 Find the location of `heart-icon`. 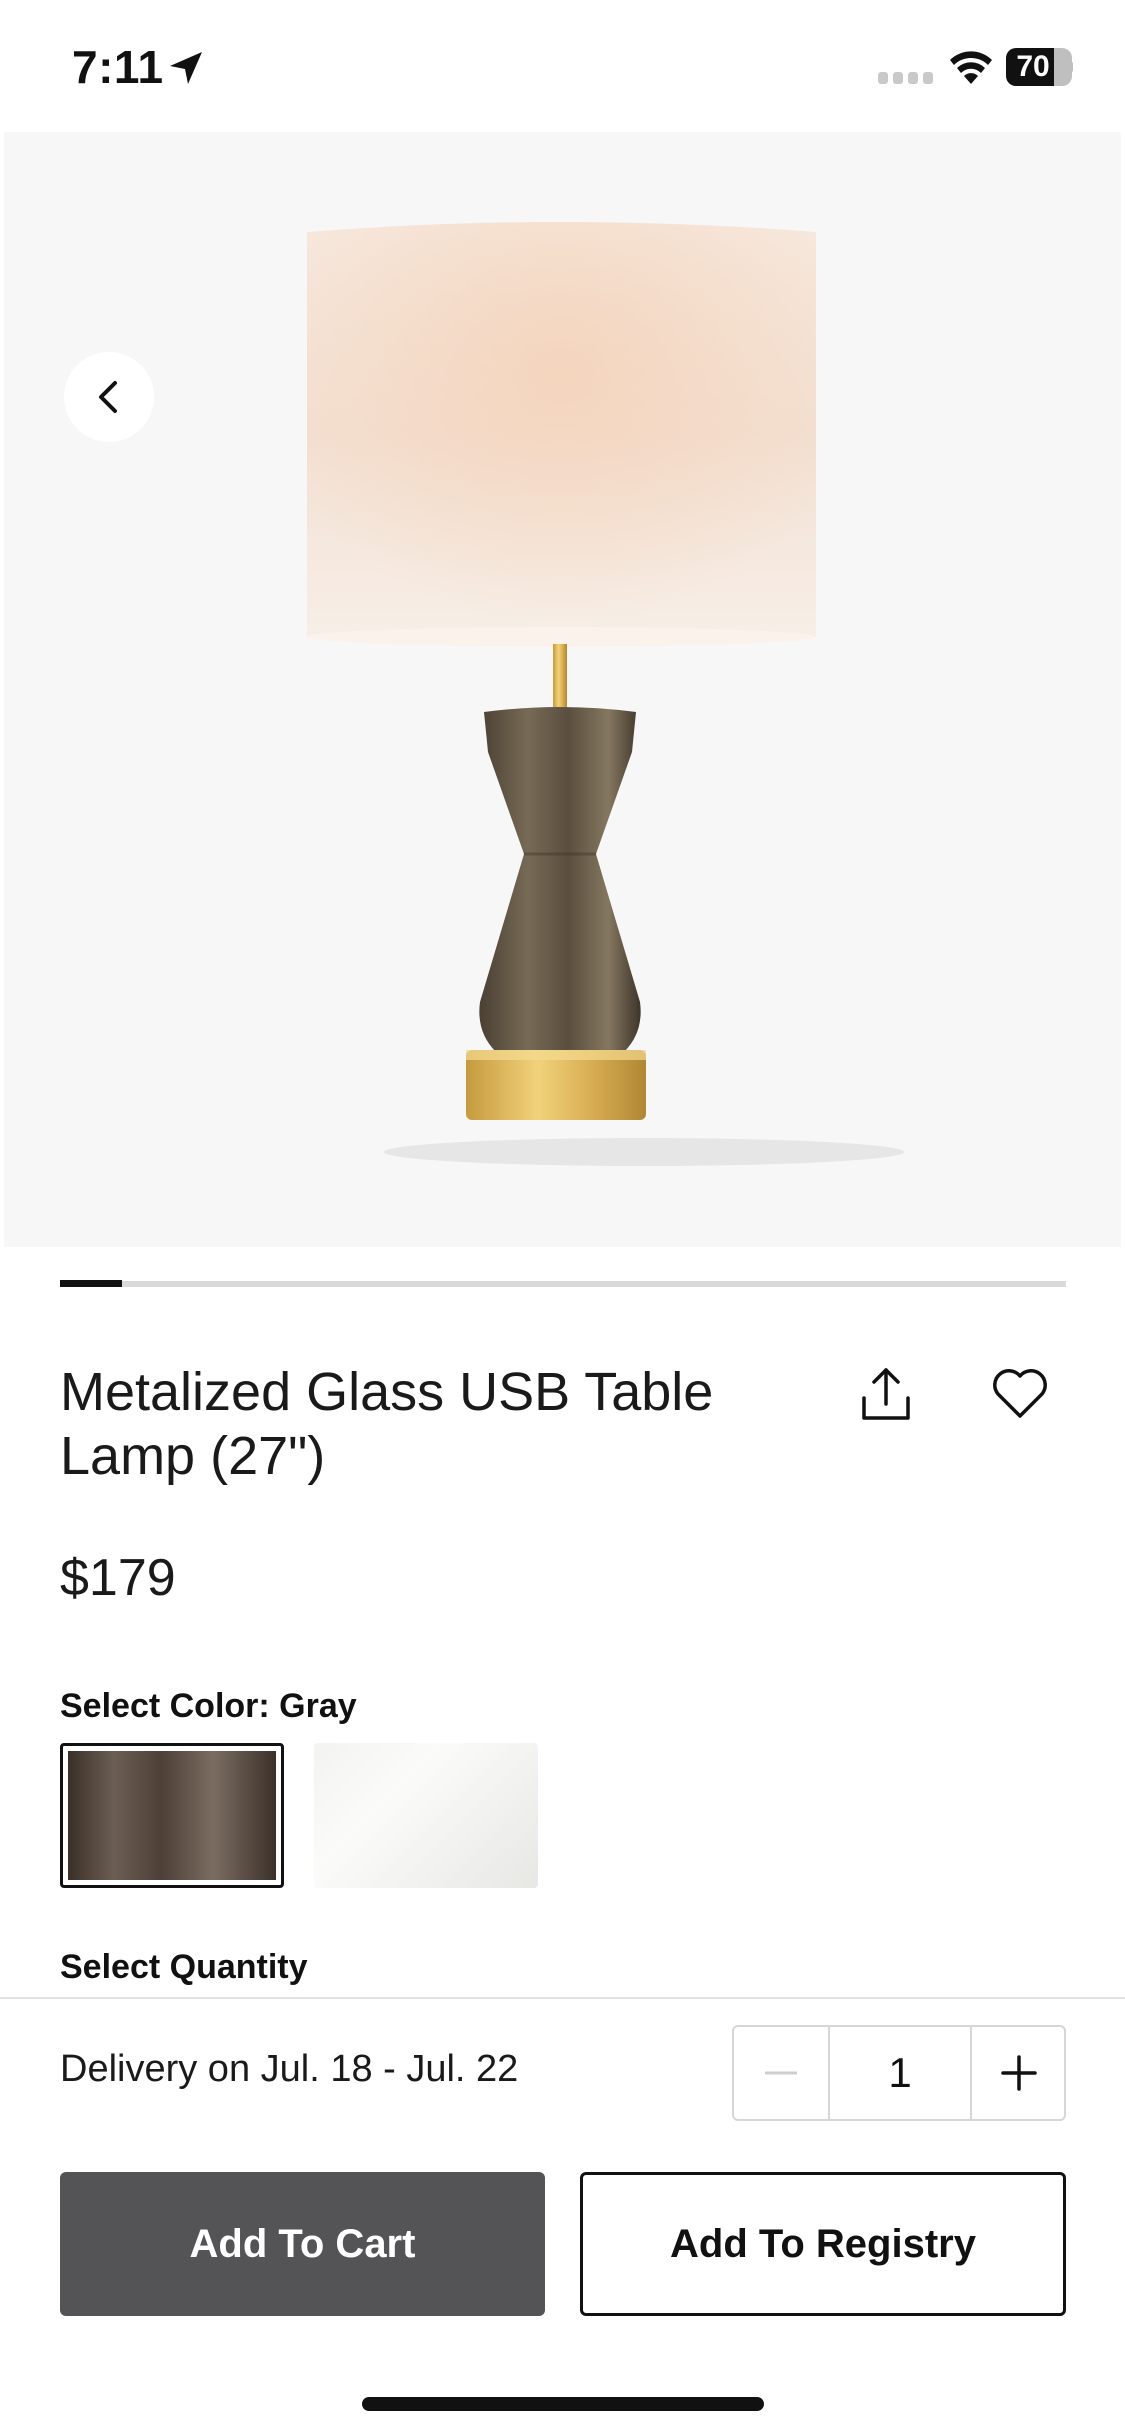

heart-icon is located at coordinates (1020, 1393).